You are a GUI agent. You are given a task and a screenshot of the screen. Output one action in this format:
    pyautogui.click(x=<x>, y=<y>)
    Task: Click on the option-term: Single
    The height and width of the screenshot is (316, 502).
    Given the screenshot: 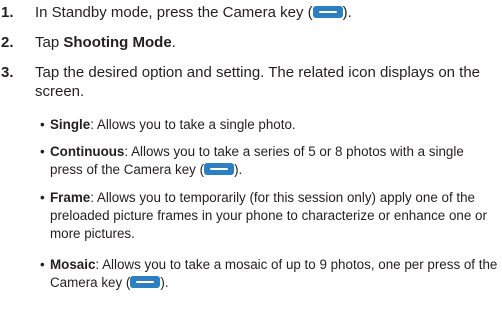 What is the action you would take?
    pyautogui.click(x=70, y=124)
    